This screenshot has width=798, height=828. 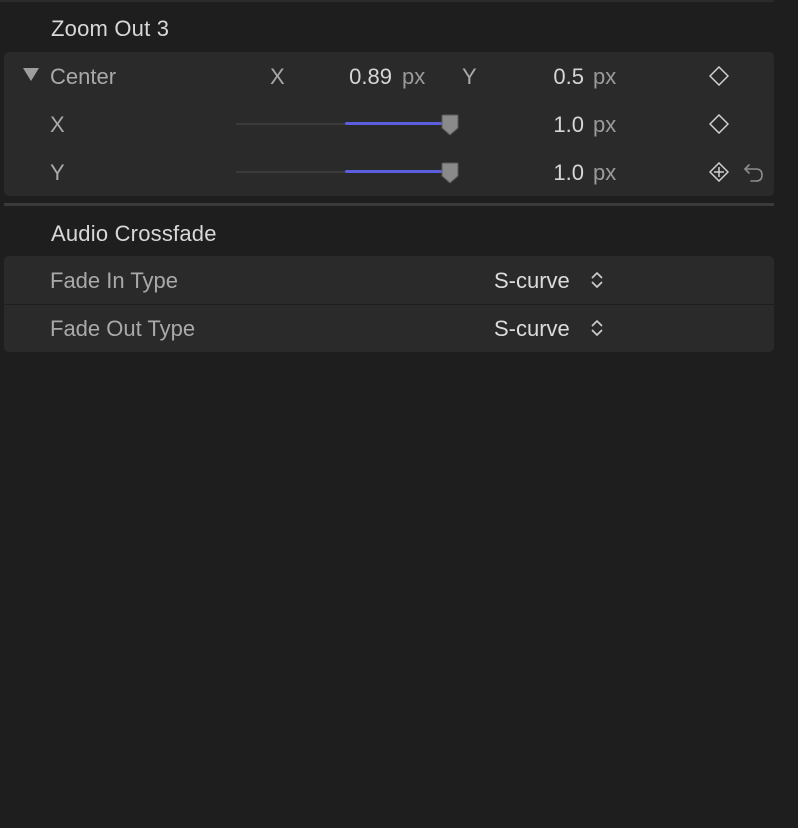 What do you see at coordinates (57, 172) in the screenshot?
I see `y-row-label: Y` at bounding box center [57, 172].